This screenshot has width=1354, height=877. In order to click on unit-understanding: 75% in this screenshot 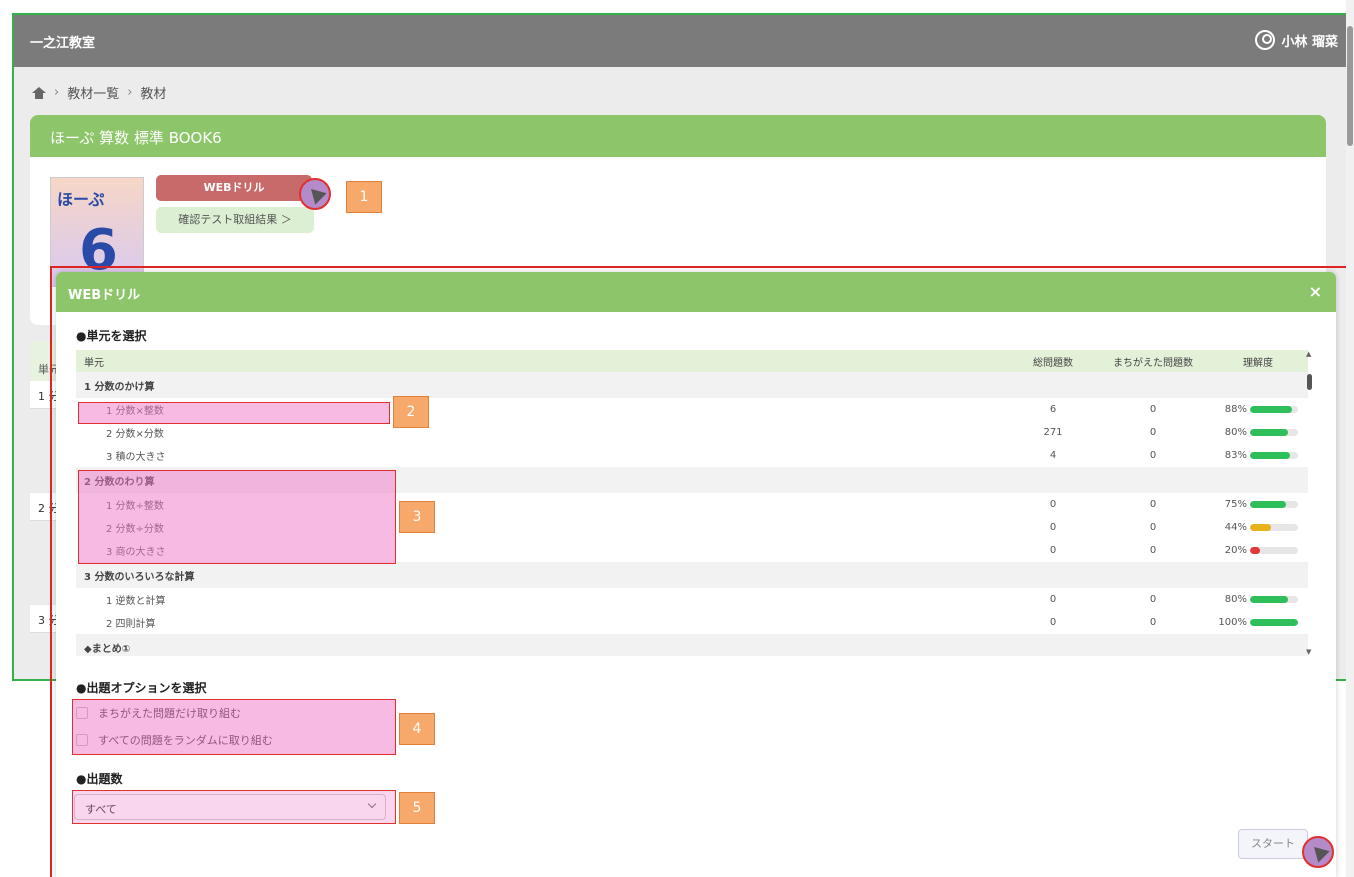, I will do `click(1258, 504)`.